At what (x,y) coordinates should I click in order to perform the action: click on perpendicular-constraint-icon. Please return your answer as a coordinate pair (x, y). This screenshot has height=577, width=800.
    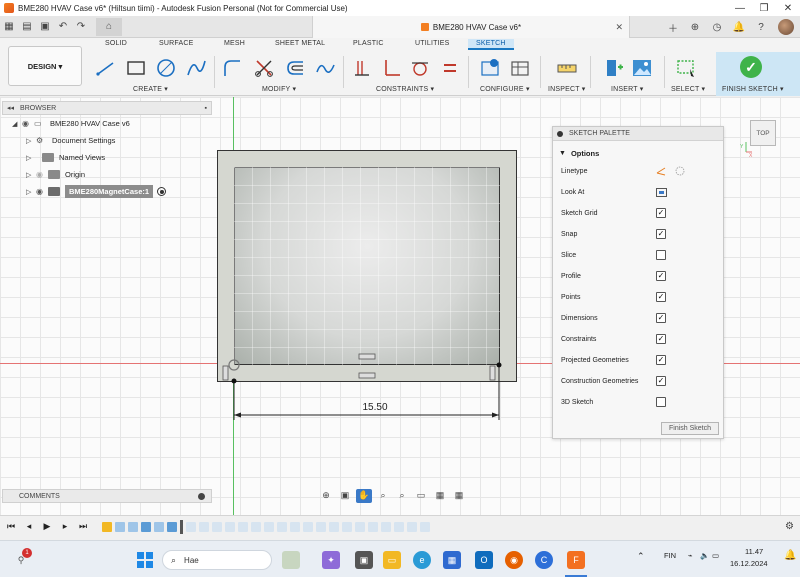
    Looking at the image, I should click on (392, 68).